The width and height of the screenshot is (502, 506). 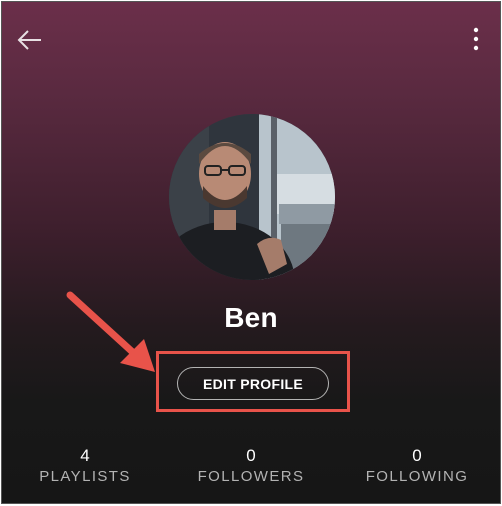 What do you see at coordinates (110, 331) in the screenshot?
I see `annotation-arrow-icon` at bounding box center [110, 331].